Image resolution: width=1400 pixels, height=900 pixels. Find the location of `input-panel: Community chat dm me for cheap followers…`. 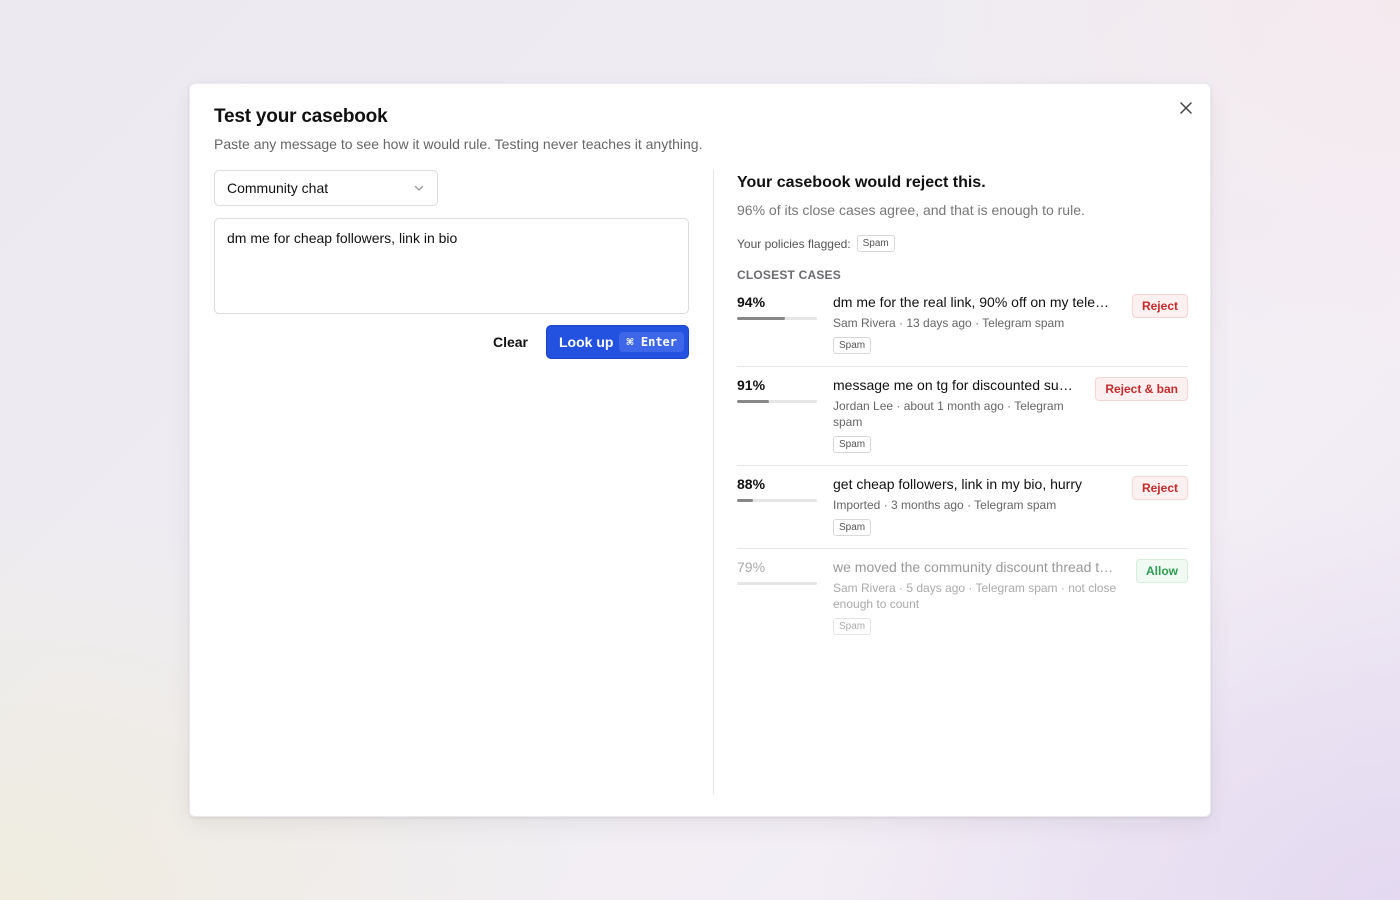

input-panel: Community chat dm me for cheap followers… is located at coordinates (451, 264).